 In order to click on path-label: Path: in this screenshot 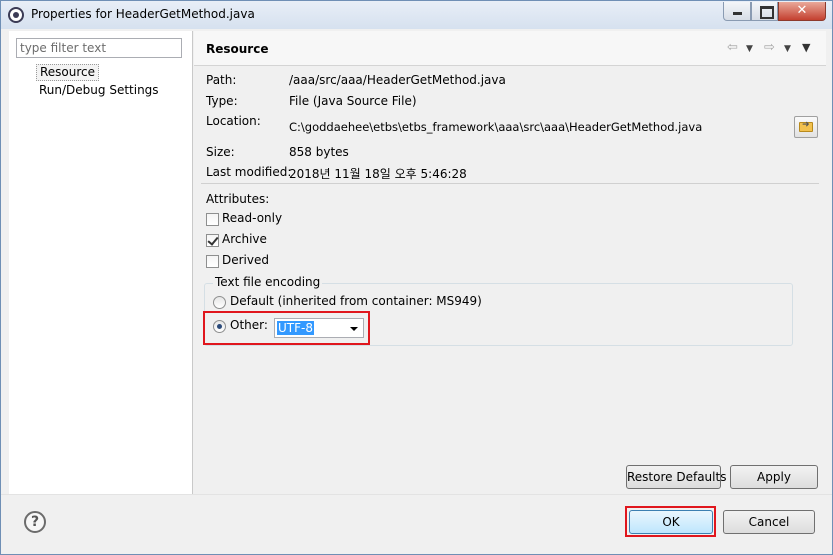, I will do `click(221, 80)`.